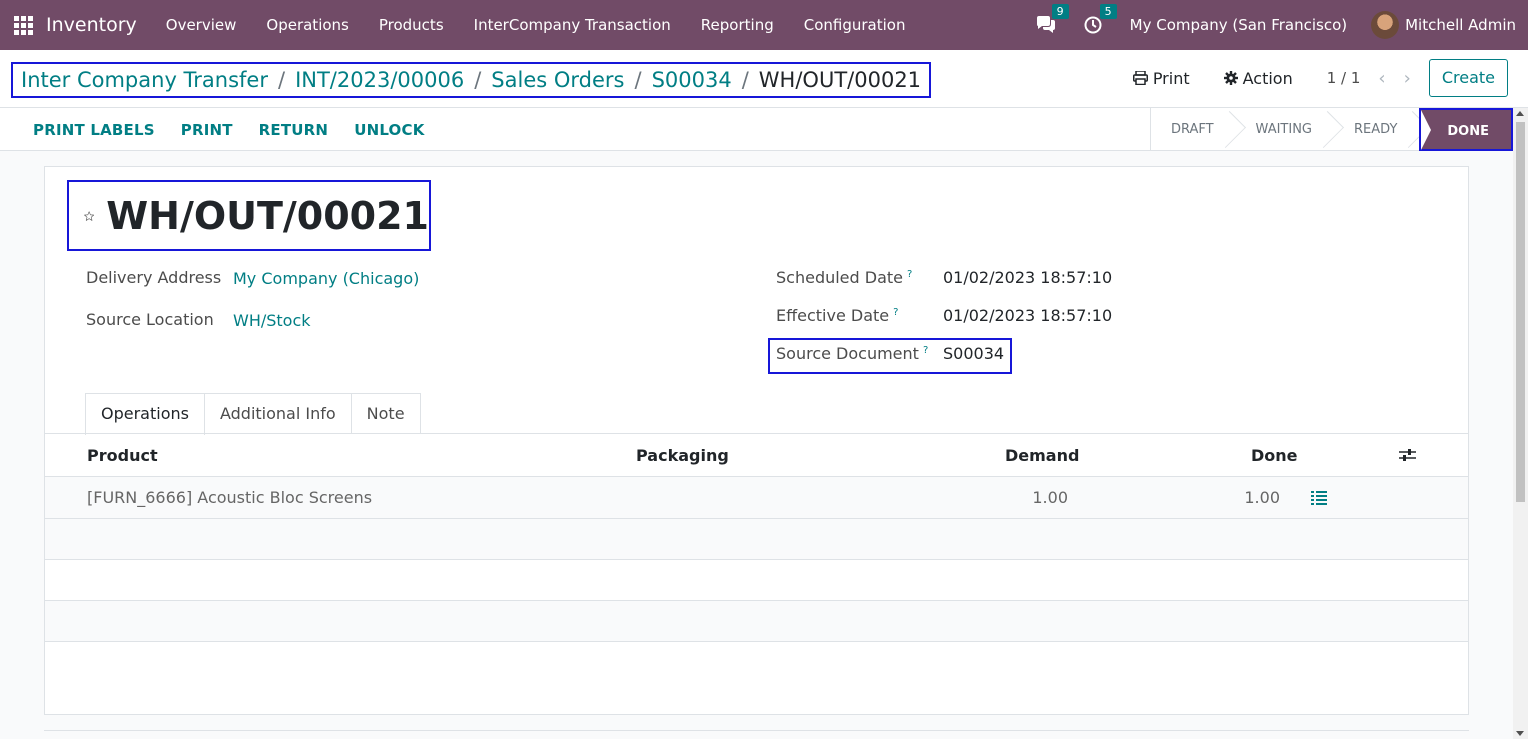  What do you see at coordinates (682, 455) in the screenshot?
I see `column-packaging: Packaging` at bounding box center [682, 455].